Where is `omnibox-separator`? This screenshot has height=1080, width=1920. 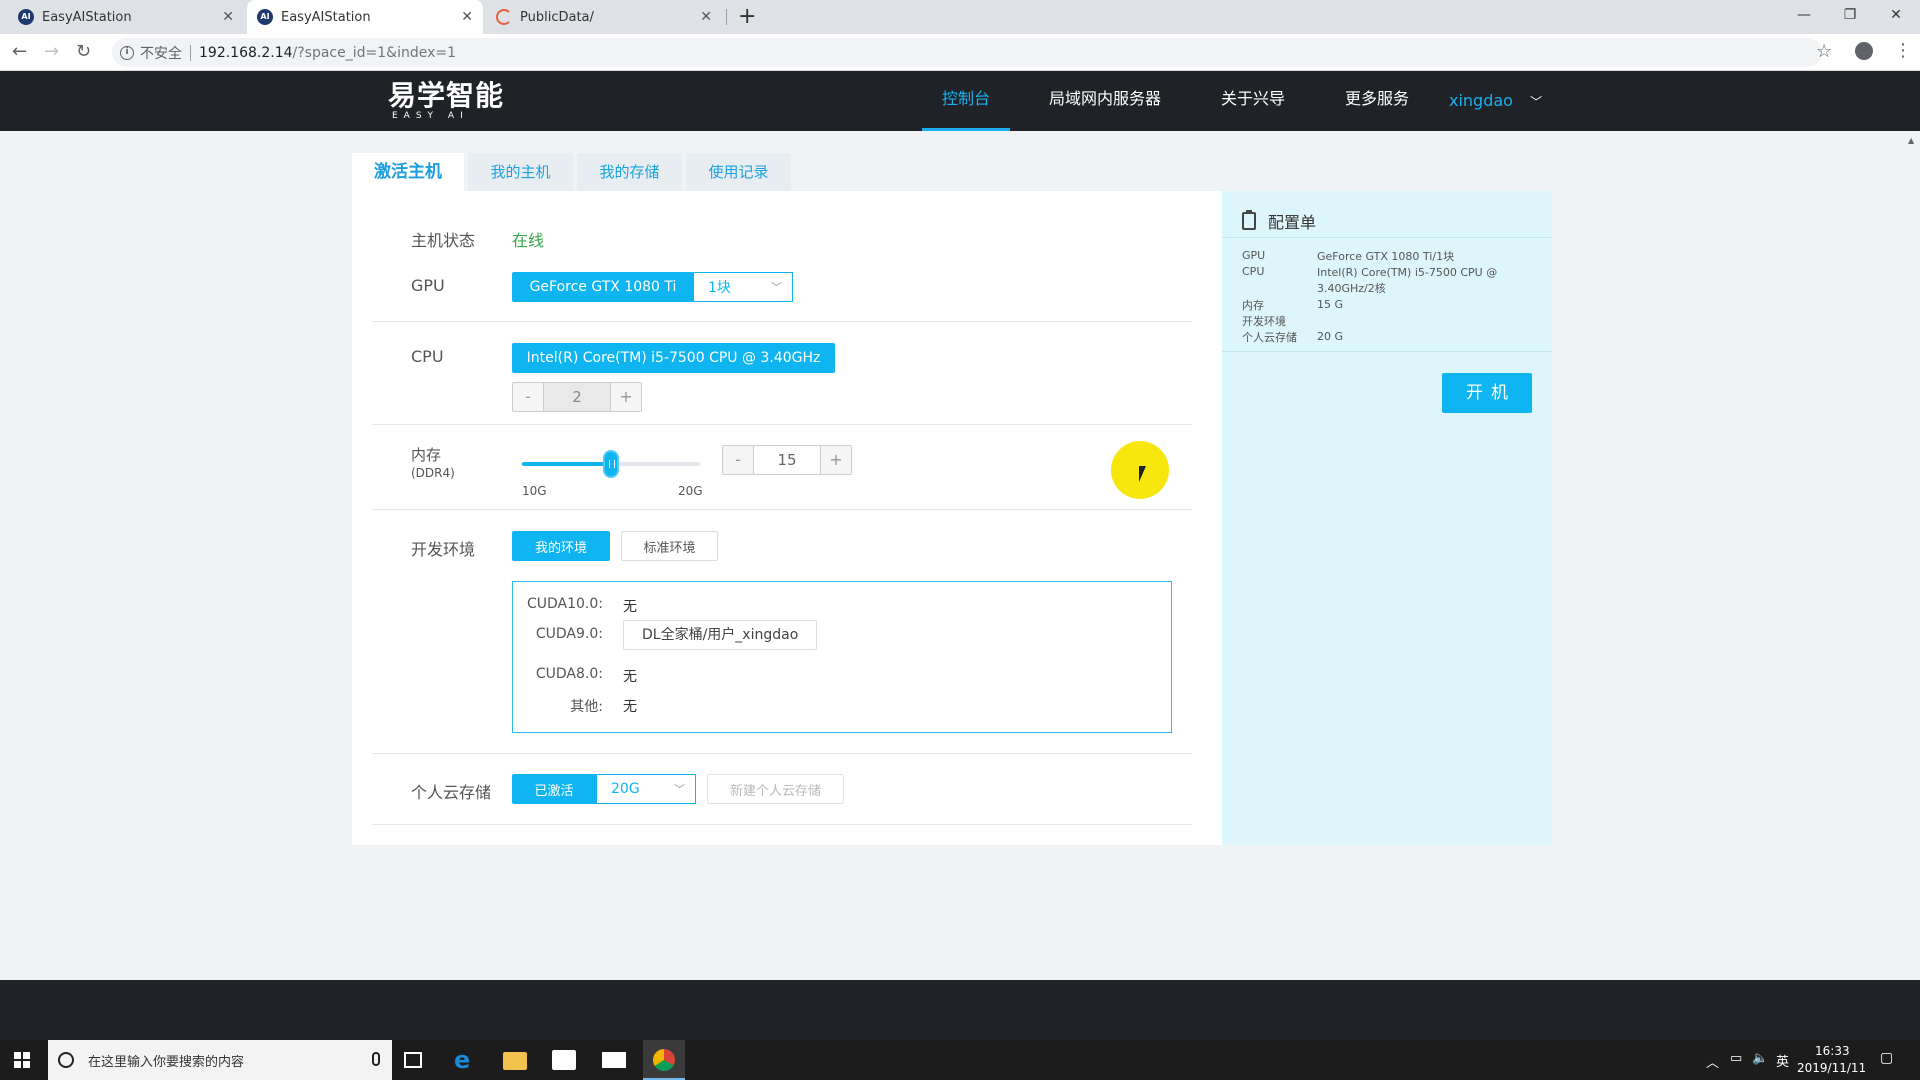
omnibox-separator is located at coordinates (190, 52).